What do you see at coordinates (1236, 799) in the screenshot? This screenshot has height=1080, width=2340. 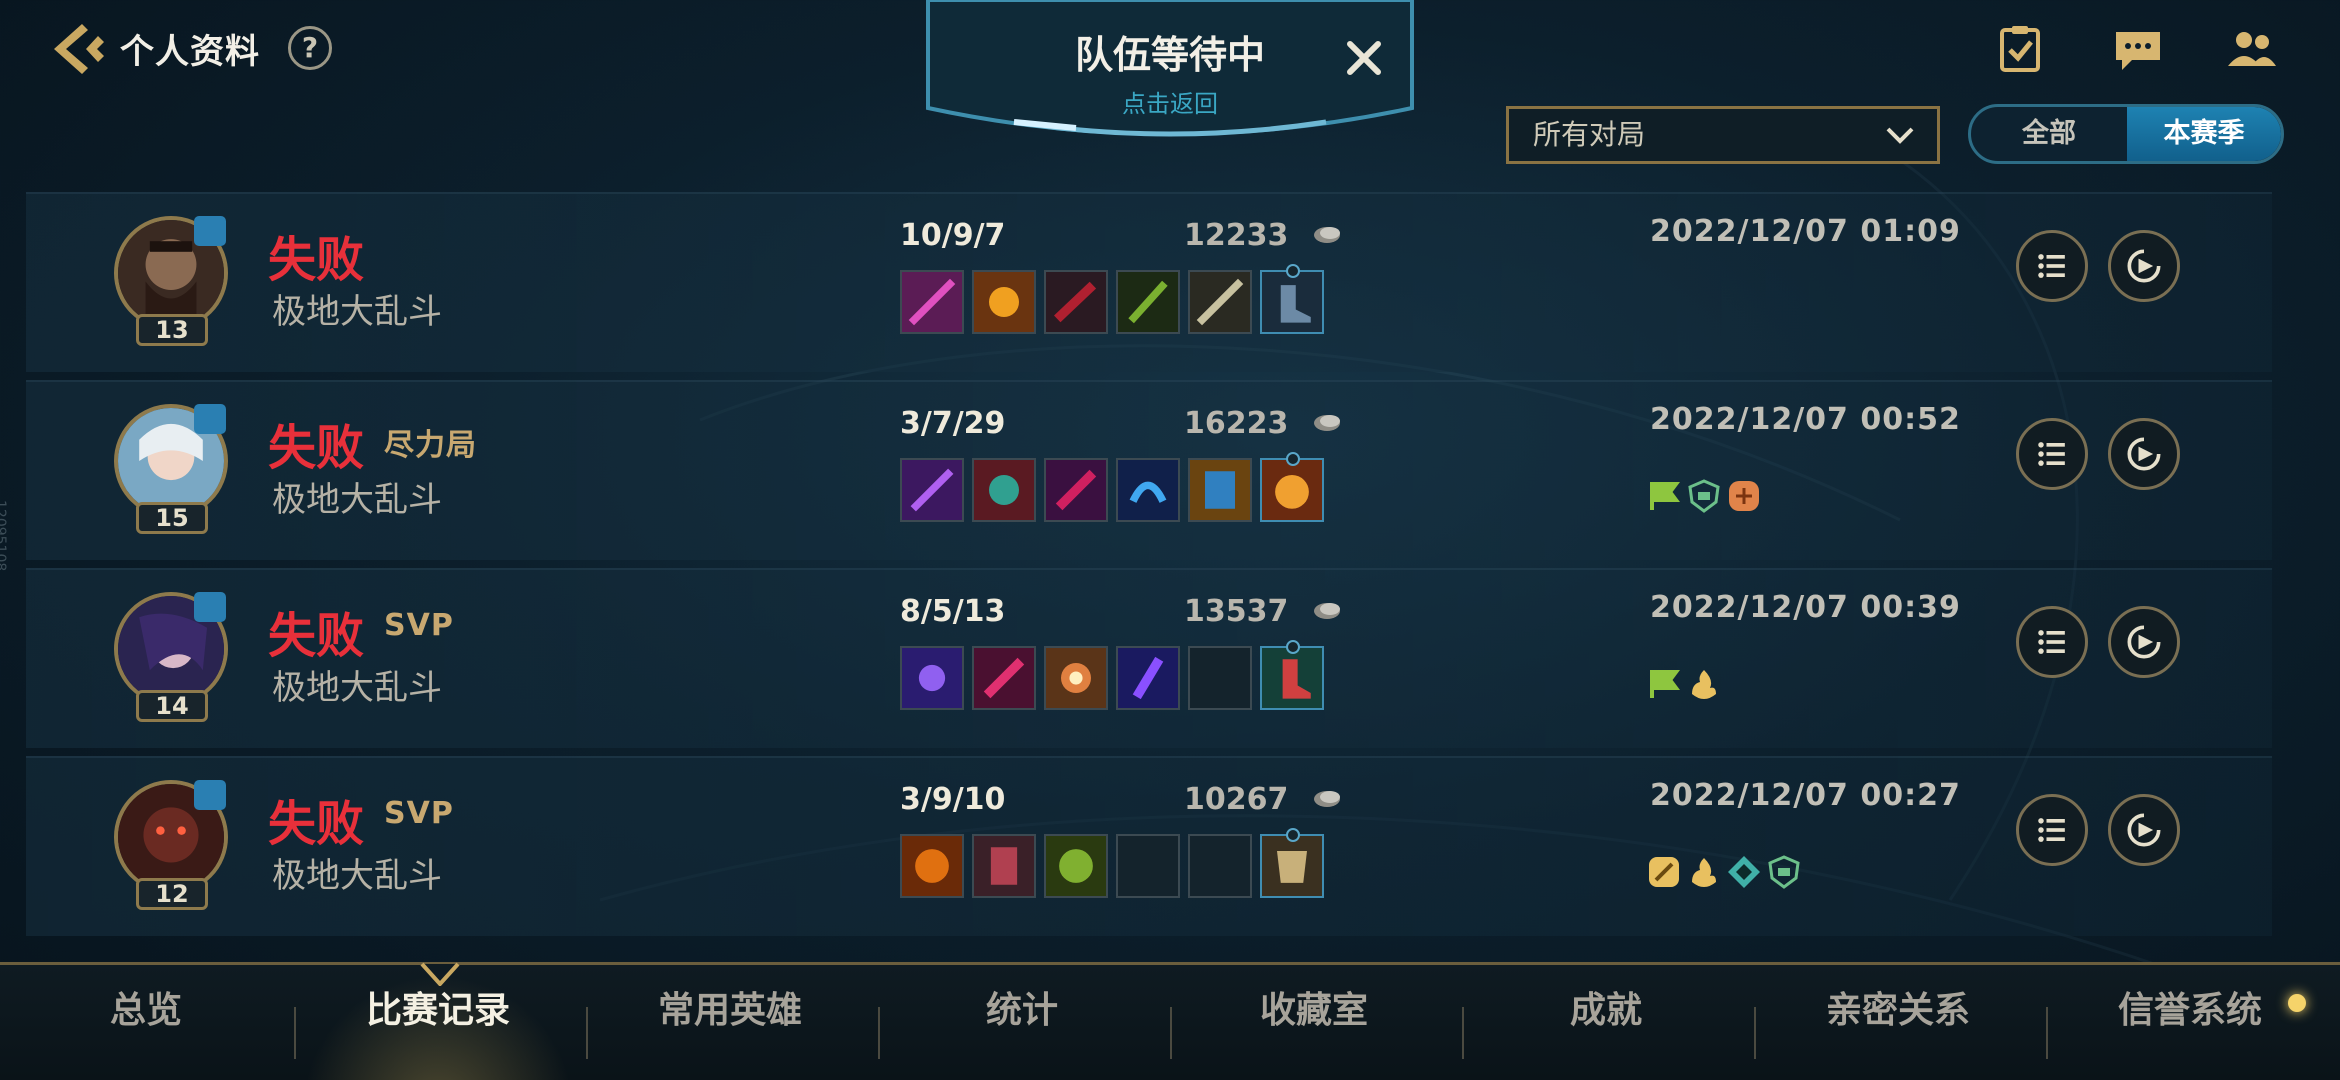 I see `gold-earned: 10267` at bounding box center [1236, 799].